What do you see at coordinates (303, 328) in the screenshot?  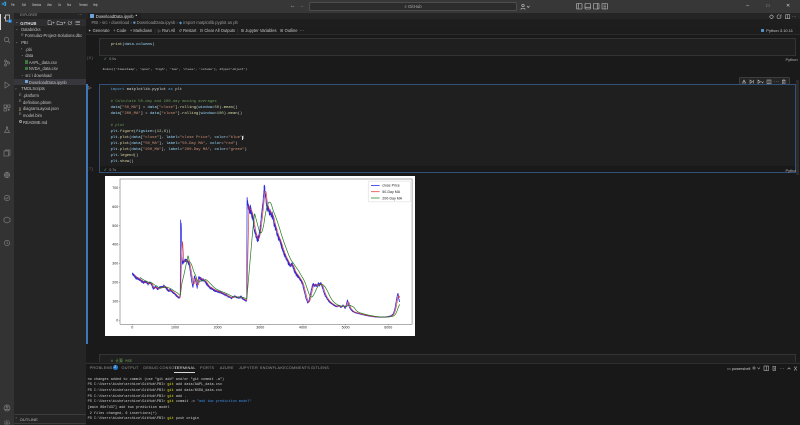 I see `svg-text: 4000` at bounding box center [303, 328].